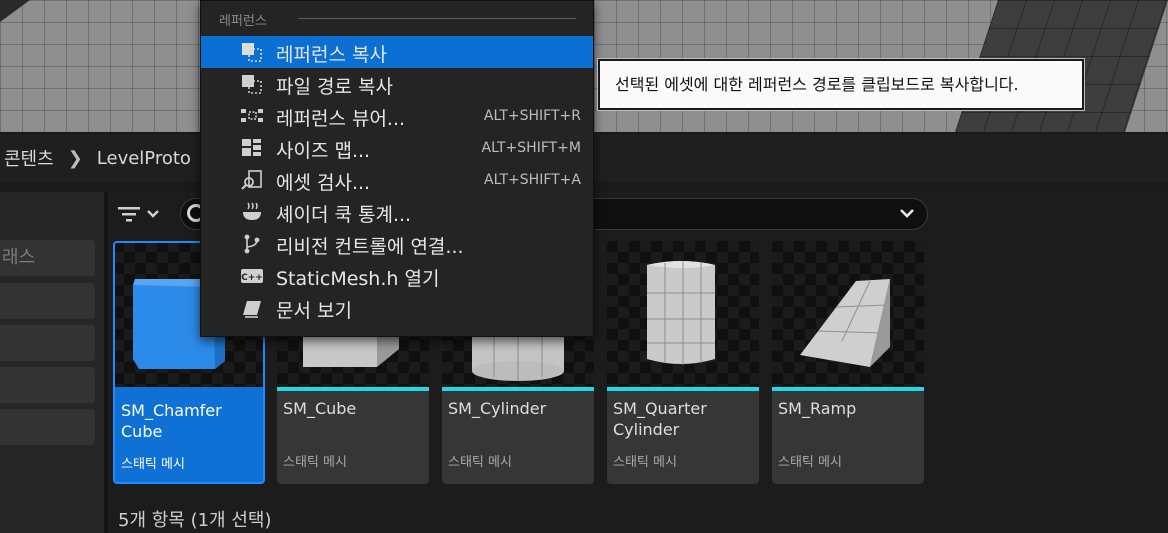  I want to click on documentation-icon, so click(252, 309).